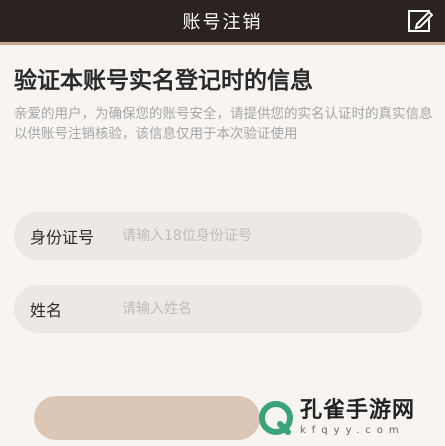 The height and width of the screenshot is (446, 445). What do you see at coordinates (222, 43) in the screenshot?
I see `header-divider` at bounding box center [222, 43].